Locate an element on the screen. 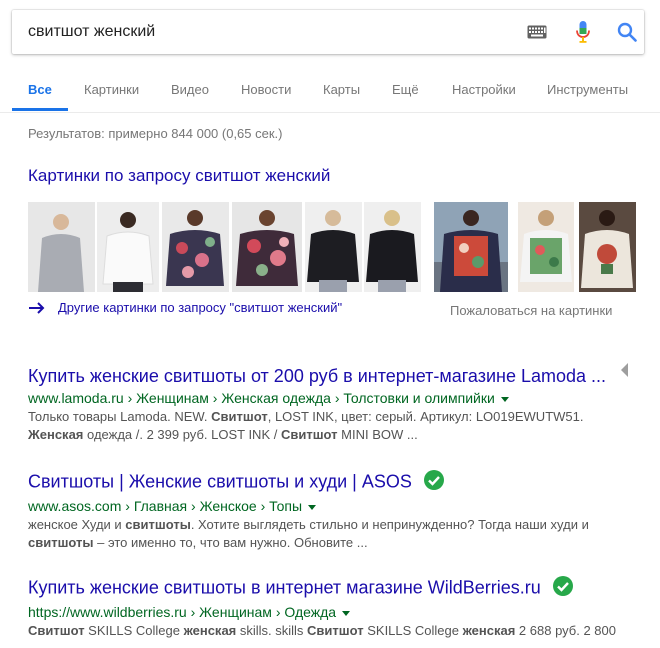 This screenshot has height=648, width=660. collapse-arrow-icon is located at coordinates (624, 370).